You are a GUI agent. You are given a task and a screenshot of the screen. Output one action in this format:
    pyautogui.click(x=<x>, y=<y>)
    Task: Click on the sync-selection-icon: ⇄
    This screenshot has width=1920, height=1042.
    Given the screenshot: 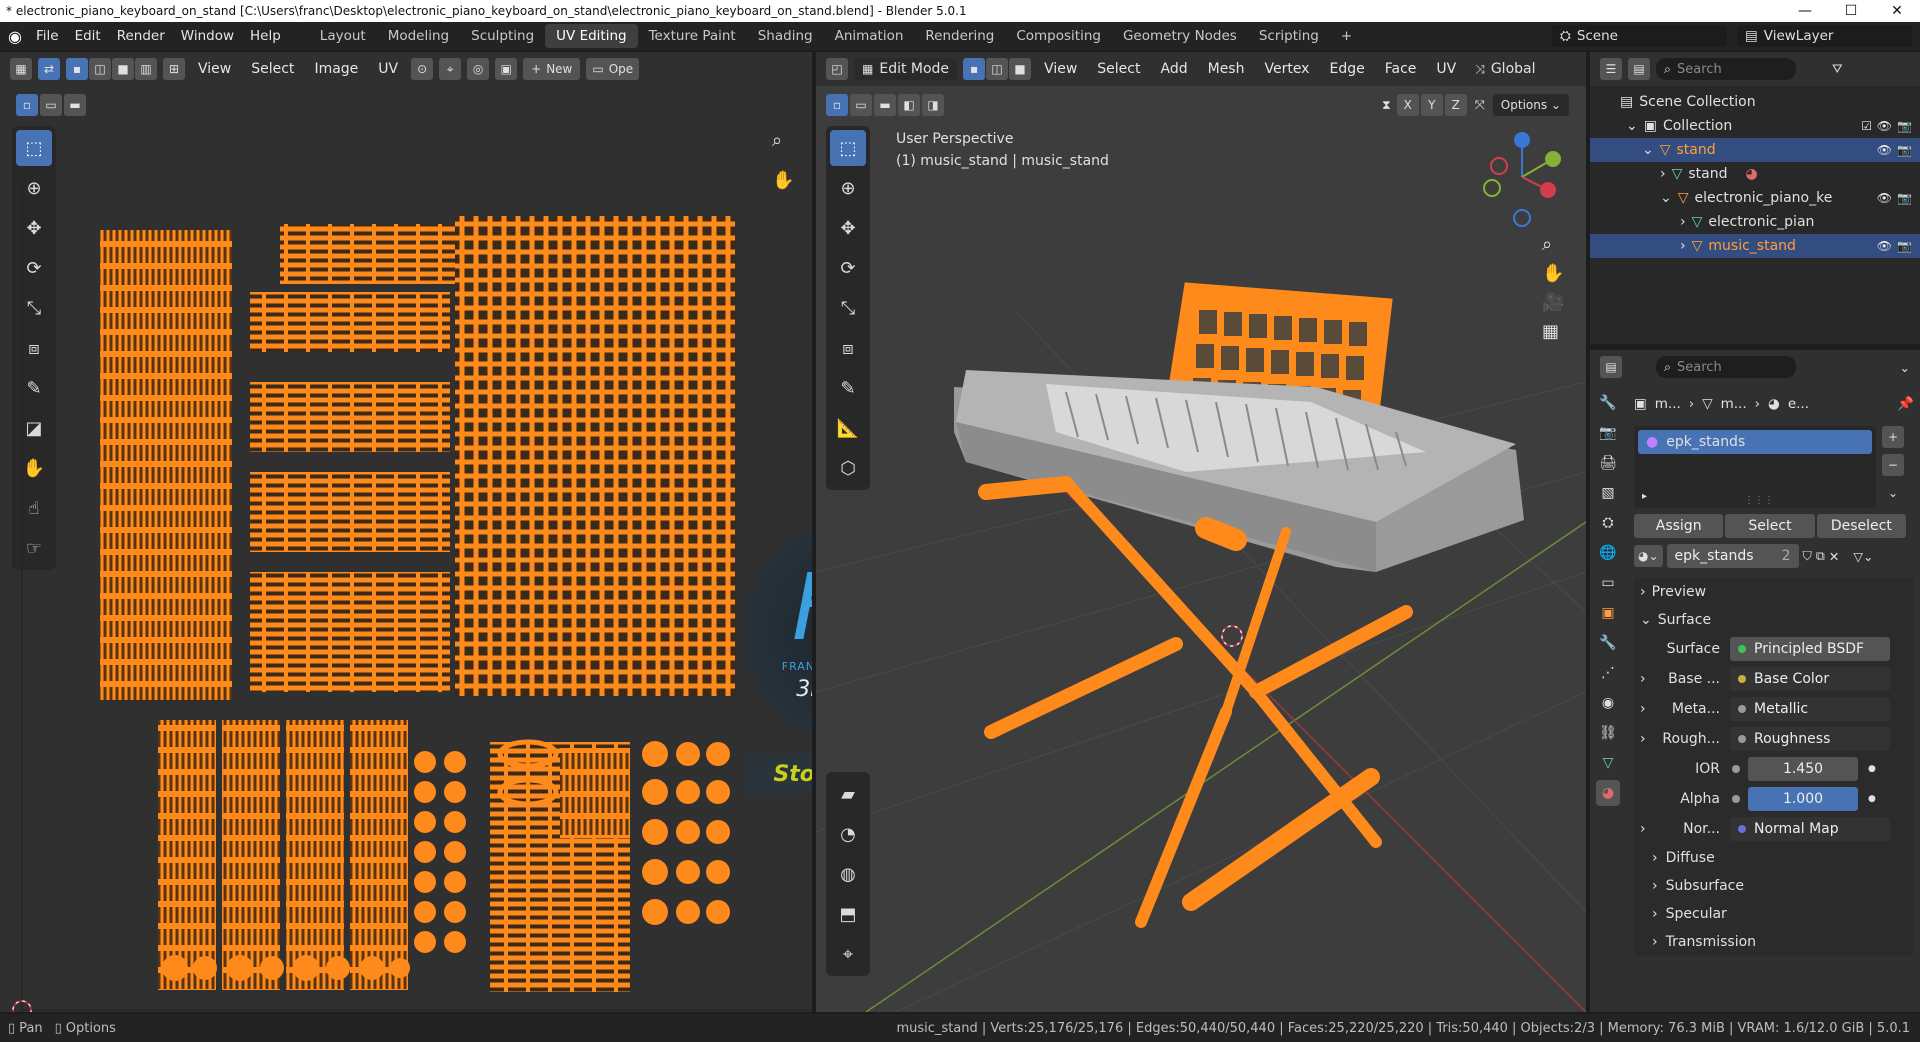 What is the action you would take?
    pyautogui.click(x=49, y=69)
    